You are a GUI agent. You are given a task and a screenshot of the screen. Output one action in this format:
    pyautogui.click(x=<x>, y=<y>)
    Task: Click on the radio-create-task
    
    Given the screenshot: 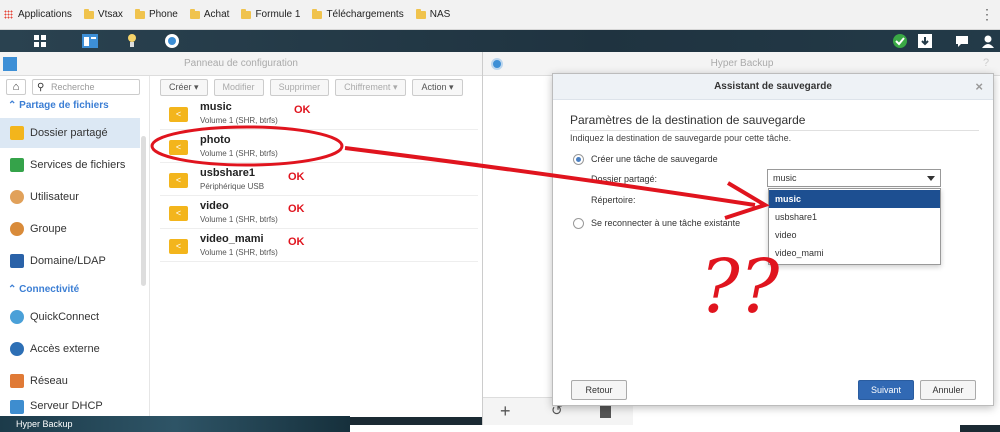 What is the action you would take?
    pyautogui.click(x=578, y=159)
    